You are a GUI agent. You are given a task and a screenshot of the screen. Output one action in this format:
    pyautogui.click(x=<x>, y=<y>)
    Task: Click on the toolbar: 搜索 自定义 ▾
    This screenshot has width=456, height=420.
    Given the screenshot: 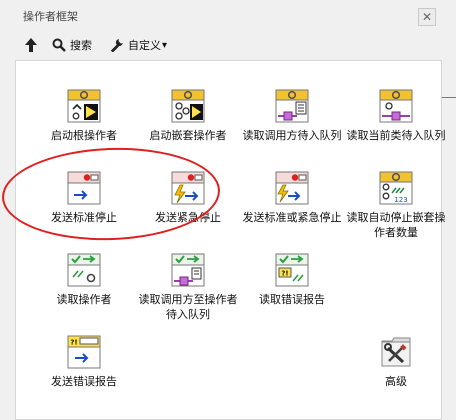 What is the action you would take?
    pyautogui.click(x=228, y=45)
    